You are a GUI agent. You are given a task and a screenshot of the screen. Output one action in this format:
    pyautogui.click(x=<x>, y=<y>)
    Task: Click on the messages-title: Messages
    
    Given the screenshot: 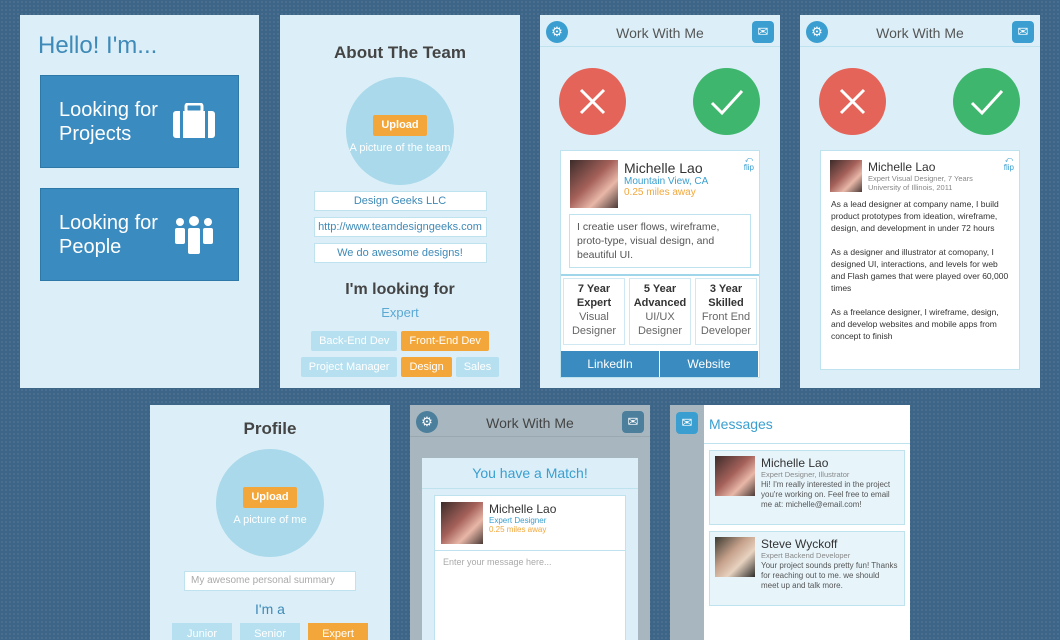 What is the action you would take?
    pyautogui.click(x=807, y=424)
    